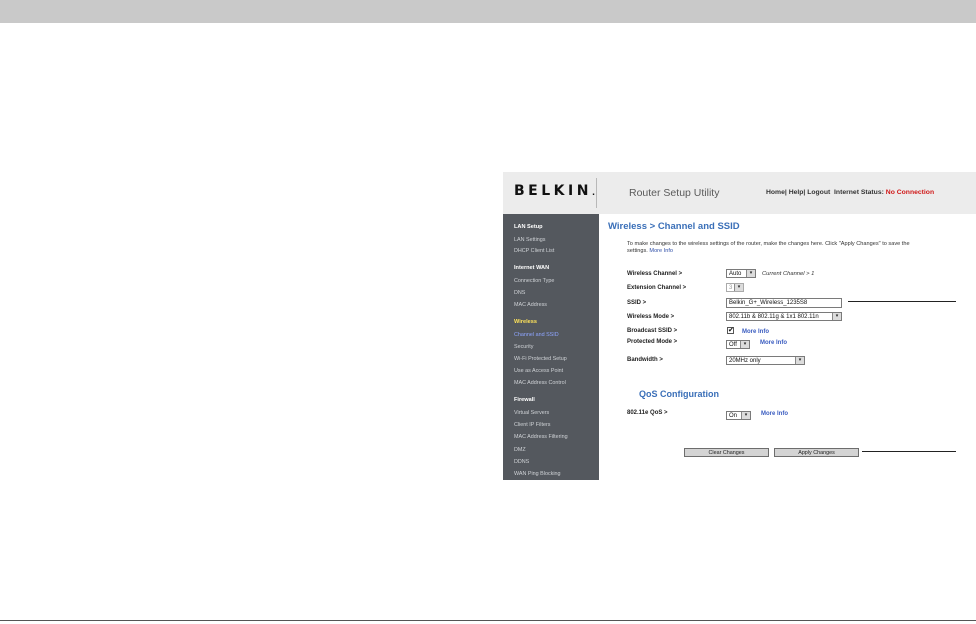 This screenshot has height=624, width=976. Describe the element at coordinates (521, 462) in the screenshot. I see `sidebar-item-ddns: DDNS` at that location.